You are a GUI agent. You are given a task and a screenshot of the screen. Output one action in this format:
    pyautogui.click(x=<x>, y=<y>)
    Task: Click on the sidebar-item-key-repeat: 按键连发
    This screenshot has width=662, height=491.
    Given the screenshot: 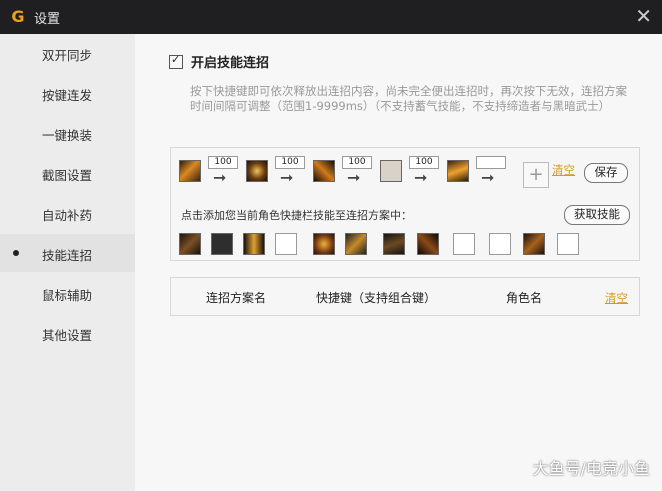 What is the action you would take?
    pyautogui.click(x=67, y=93)
    